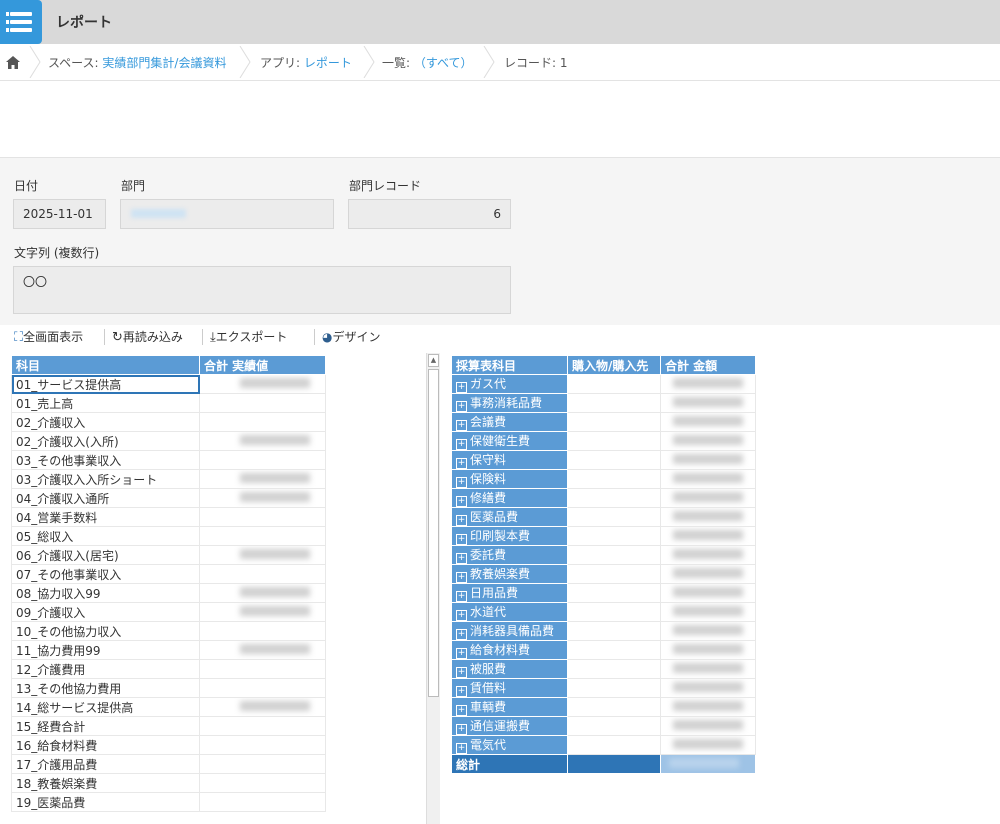  I want to click on row-label: 03_その他事業収入, so click(105, 460).